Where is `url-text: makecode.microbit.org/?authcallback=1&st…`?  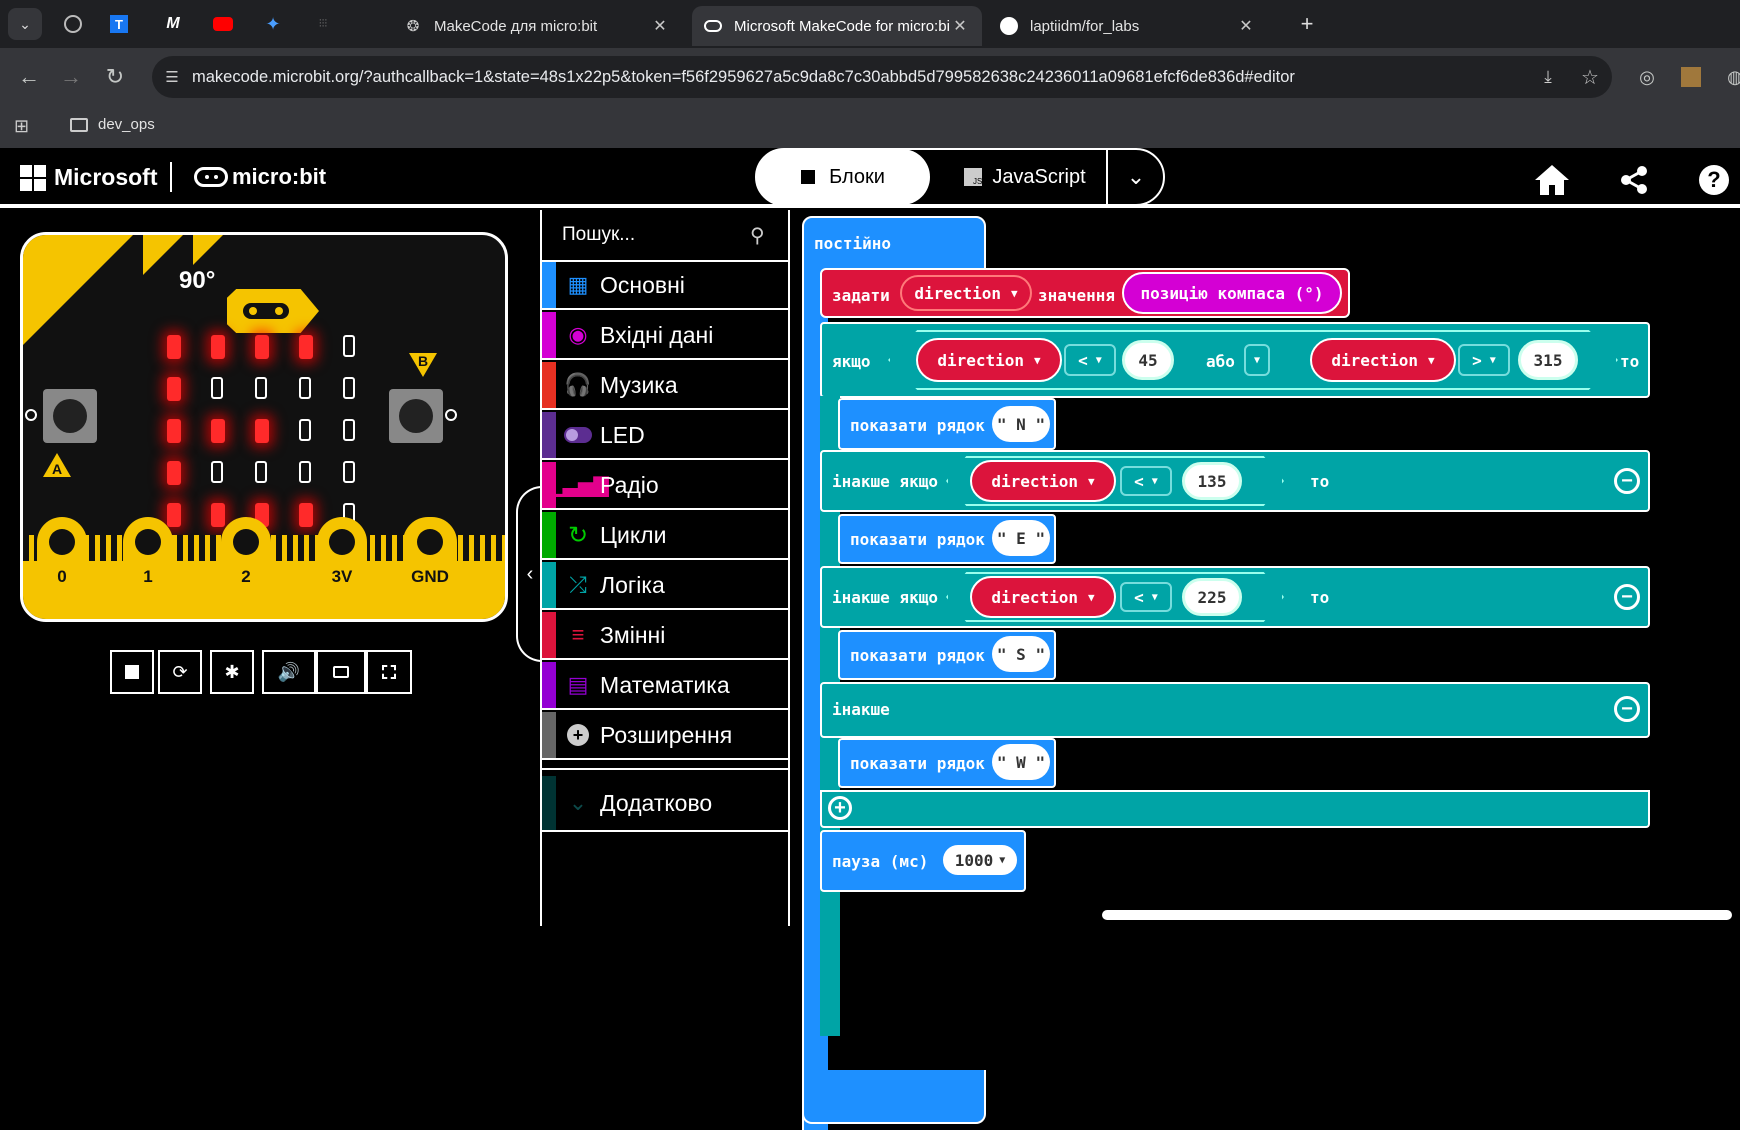
url-text: makecode.microbit.org/?authcallback=1&st… is located at coordinates (860, 77).